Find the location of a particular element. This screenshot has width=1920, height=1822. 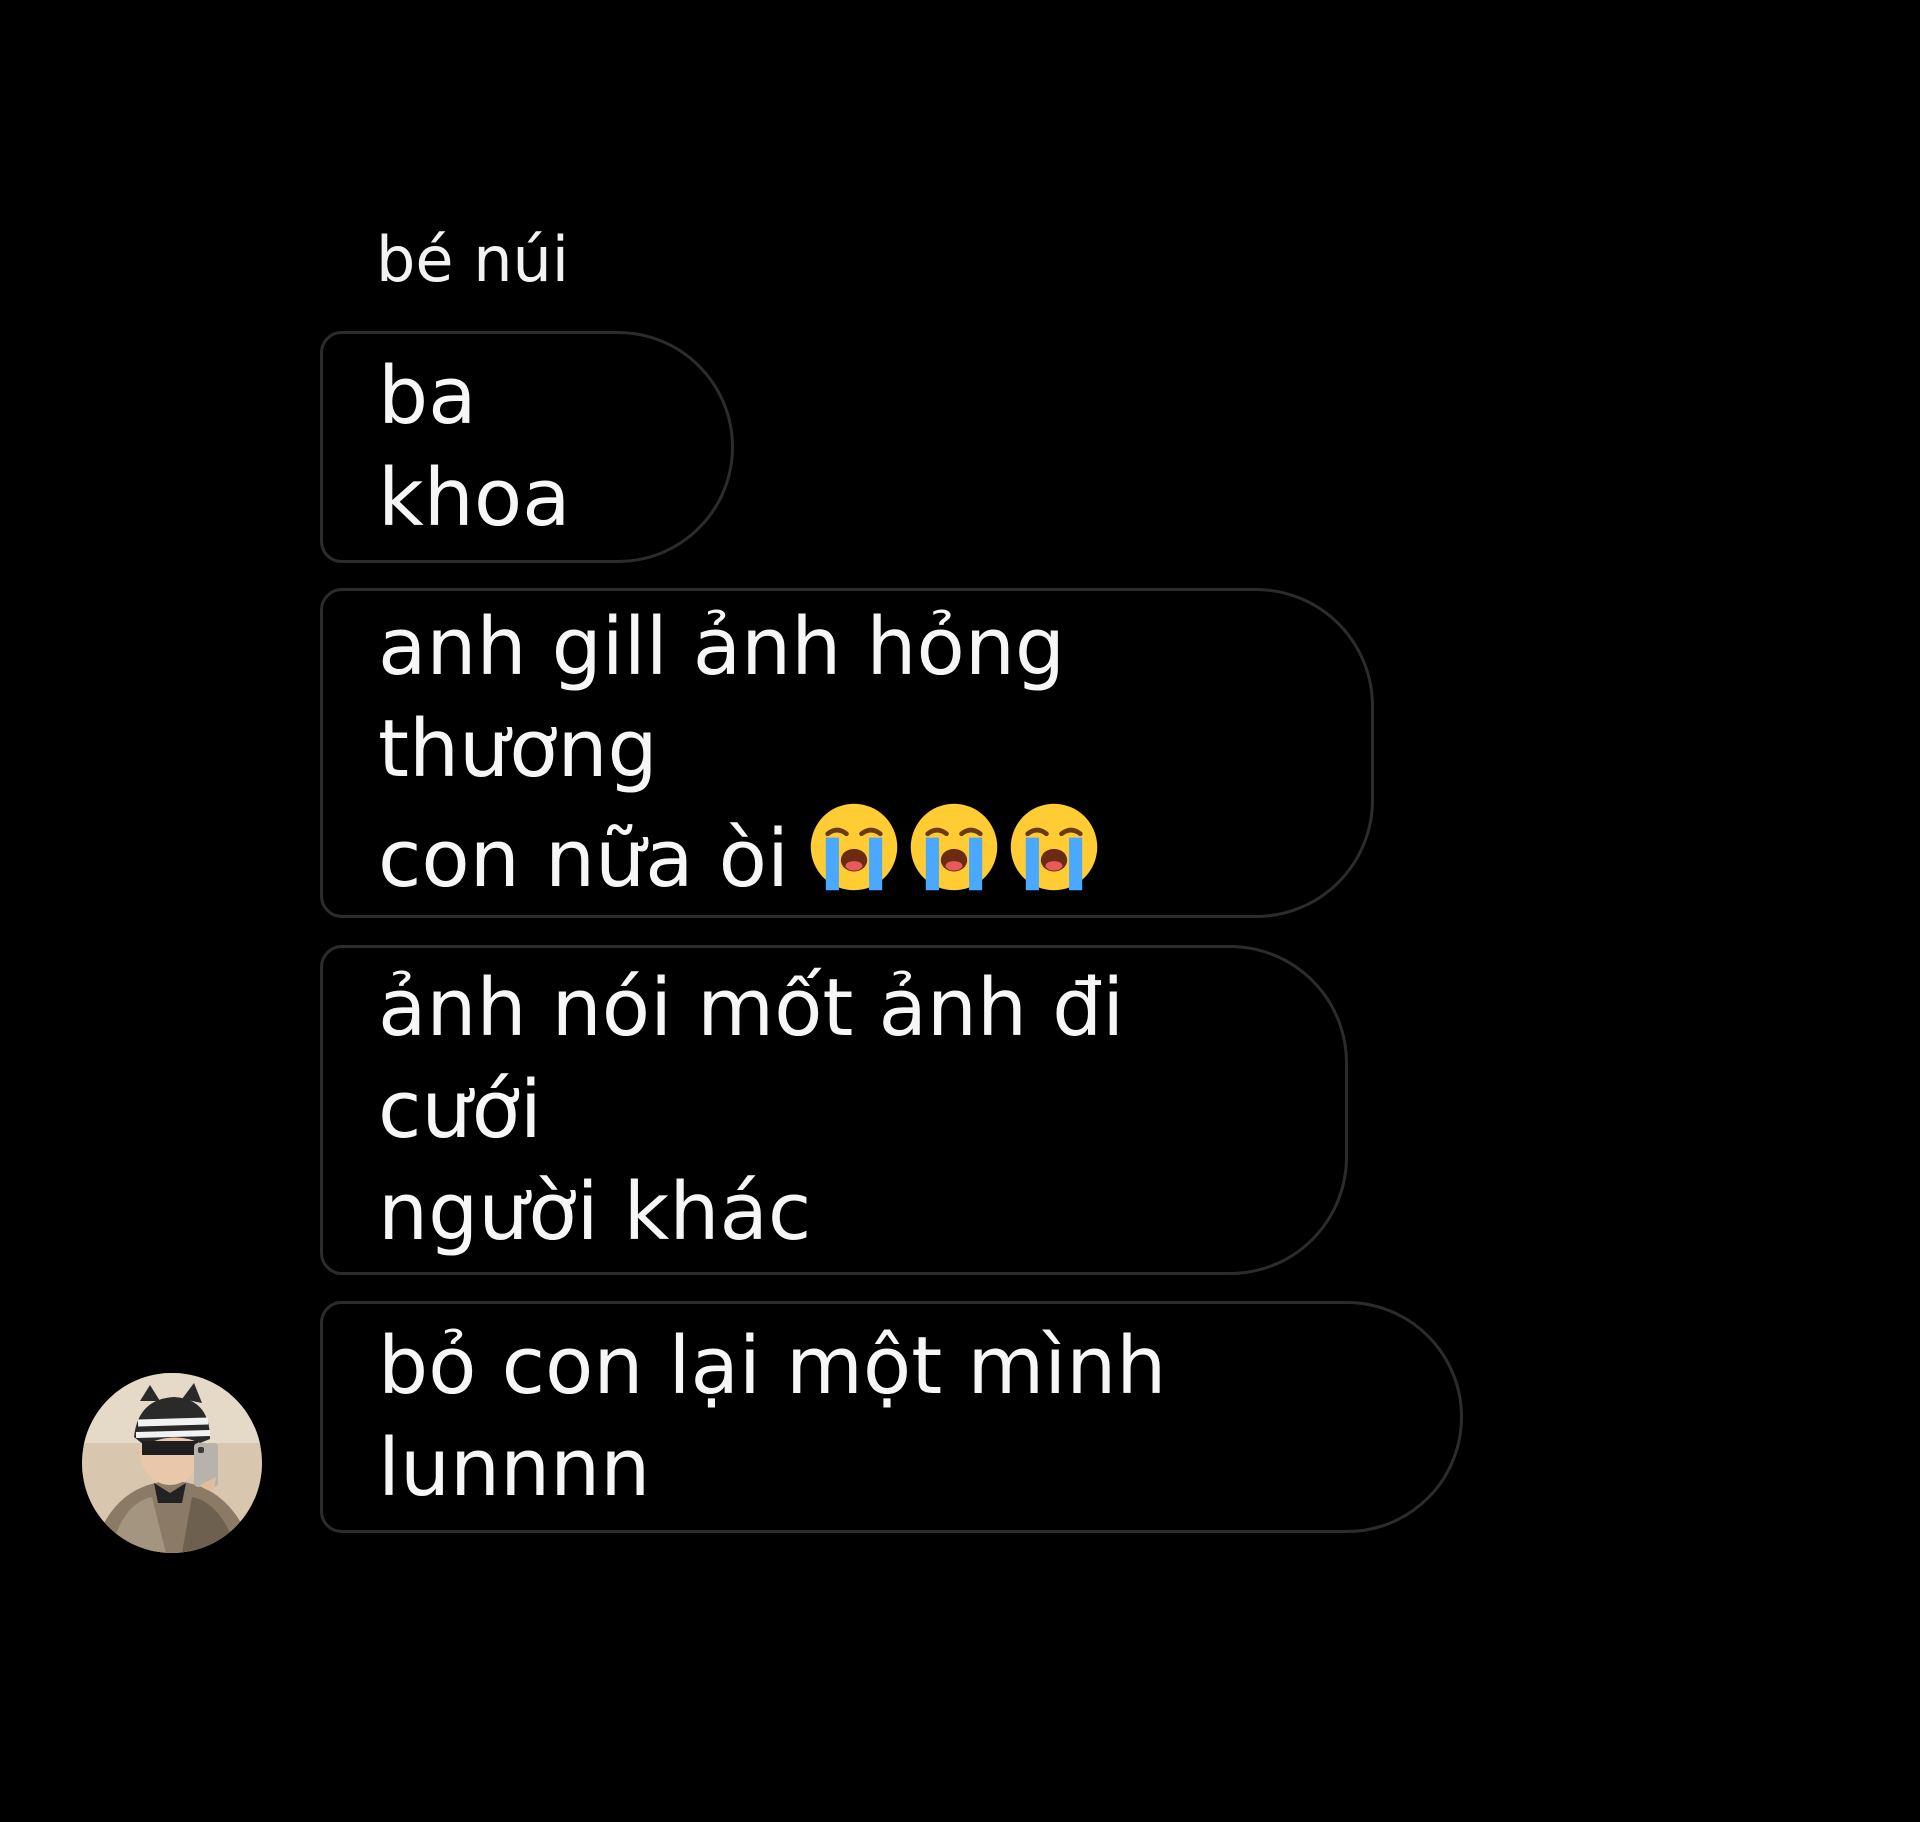

message-bubble: ảnh nói mốt ảnh đi cưới người khác is located at coordinates (834, 1110).